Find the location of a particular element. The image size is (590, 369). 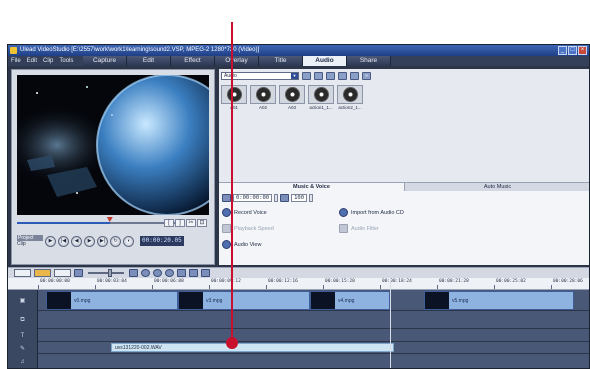

mark-in-button: [ is located at coordinates (169, 223).